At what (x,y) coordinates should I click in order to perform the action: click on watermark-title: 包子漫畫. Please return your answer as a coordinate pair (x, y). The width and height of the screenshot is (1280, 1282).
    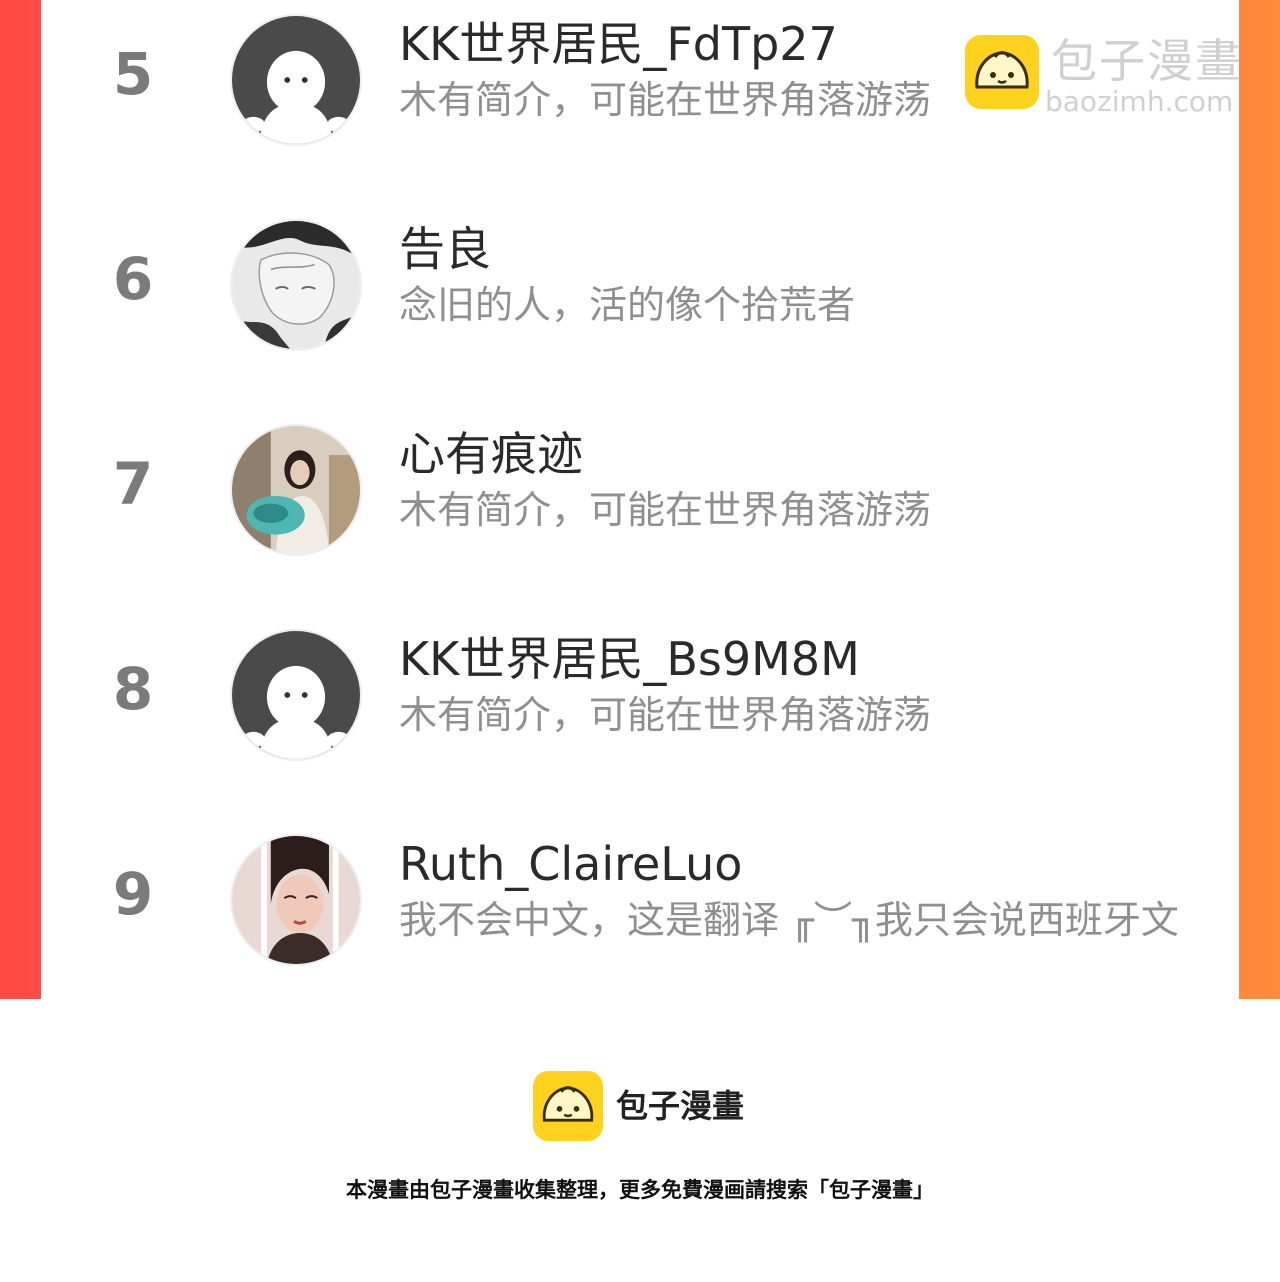
    Looking at the image, I should click on (1147, 61).